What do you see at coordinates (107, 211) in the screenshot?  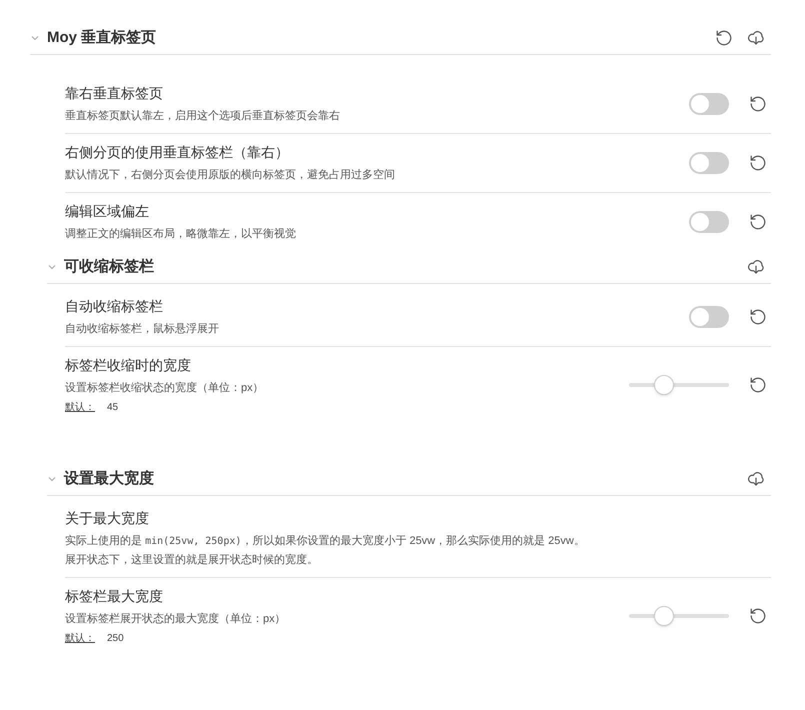 I see `setting-title: 编辑区域偏左` at bounding box center [107, 211].